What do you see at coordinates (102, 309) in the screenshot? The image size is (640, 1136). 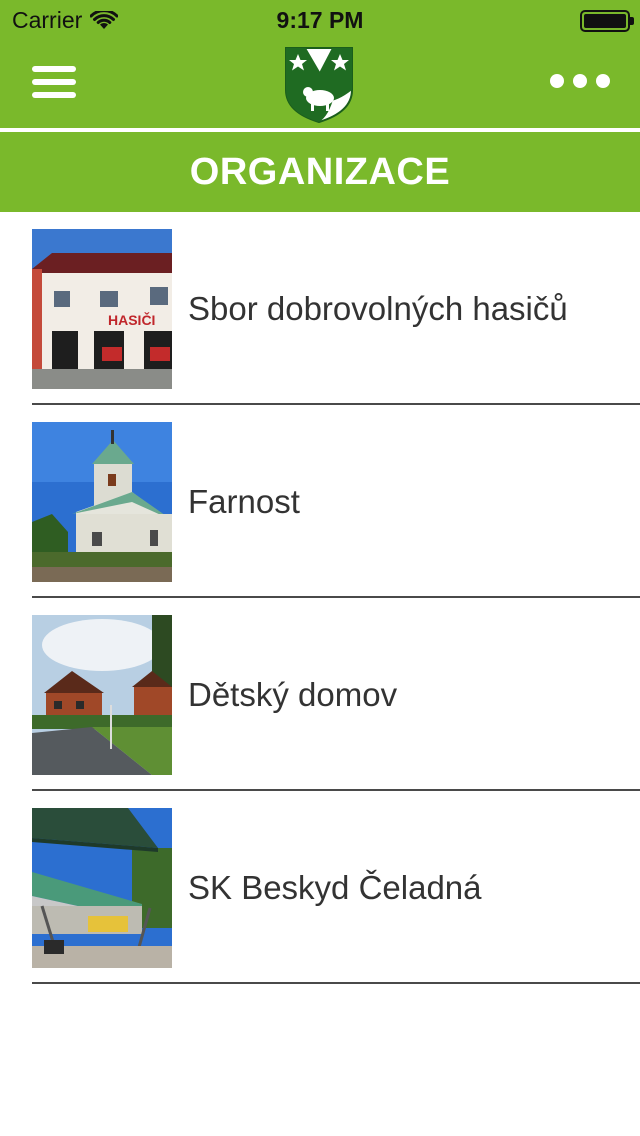 I see `fire-station-photo: HASIČI` at bounding box center [102, 309].